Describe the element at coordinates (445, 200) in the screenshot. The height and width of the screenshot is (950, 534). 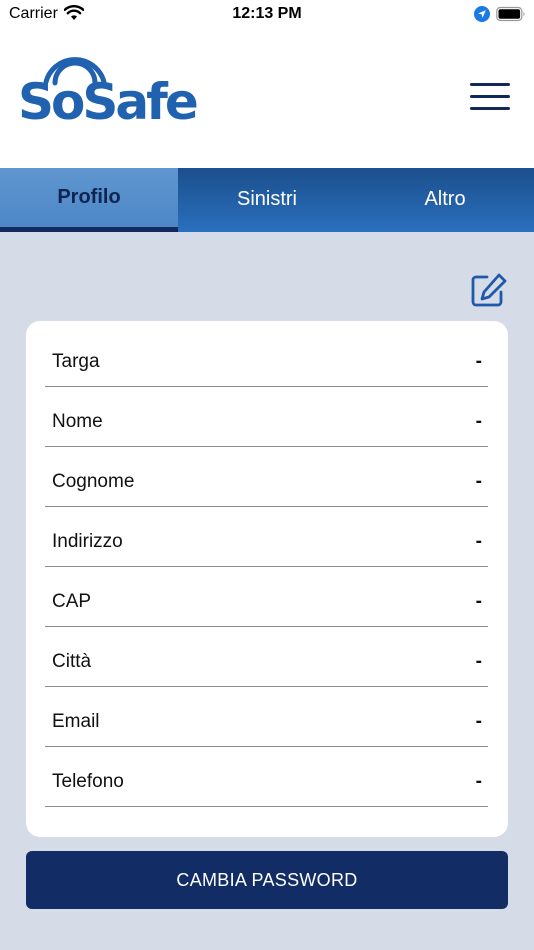
I see `tab-altro: Altro` at that location.